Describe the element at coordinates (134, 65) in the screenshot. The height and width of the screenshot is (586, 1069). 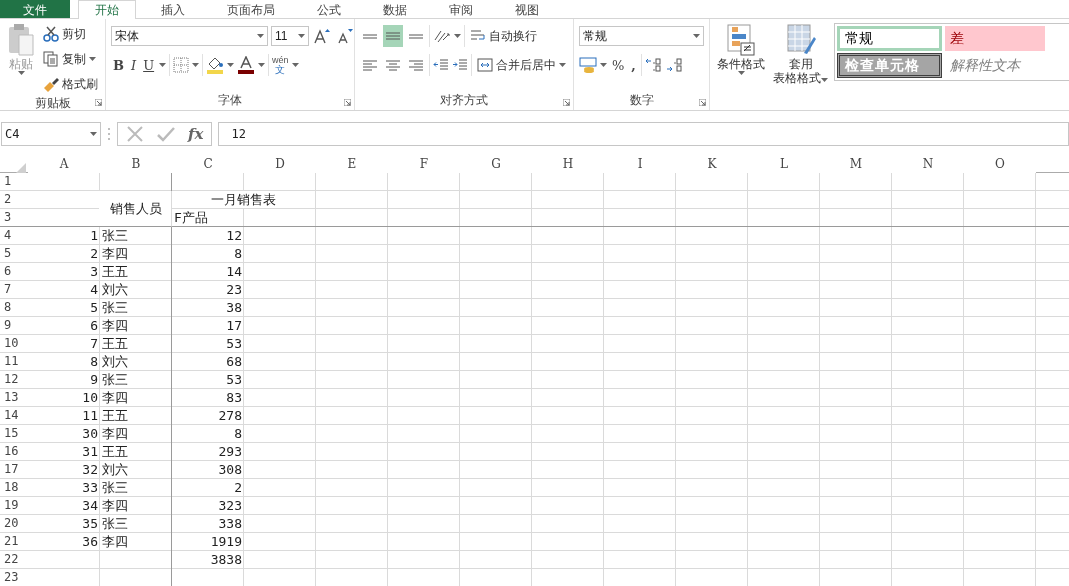
I see `italic-button: I` at that location.